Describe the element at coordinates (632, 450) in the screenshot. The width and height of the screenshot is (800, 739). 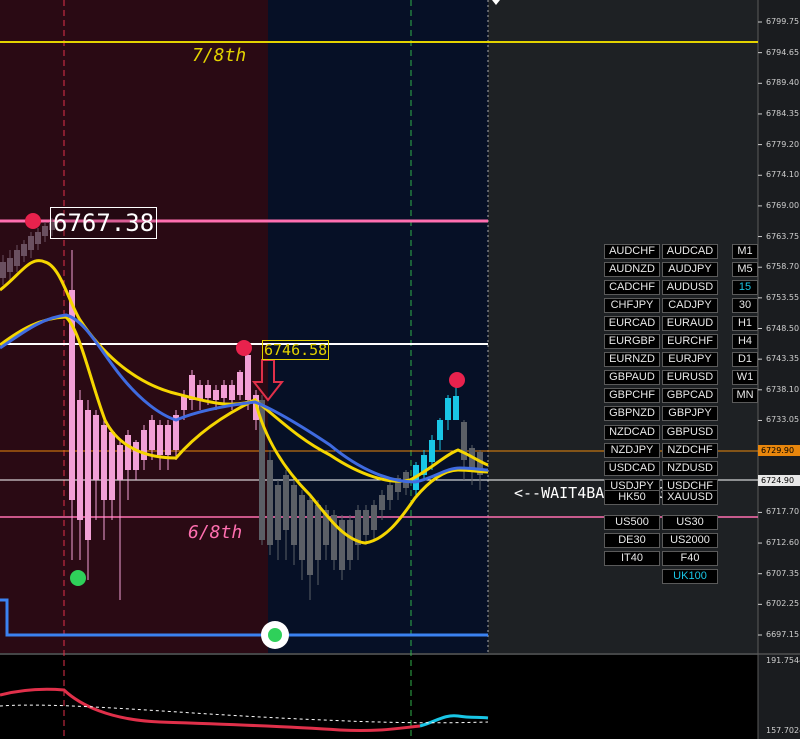
I see `symbol-button-nzdjpy: NZDJPY` at that location.